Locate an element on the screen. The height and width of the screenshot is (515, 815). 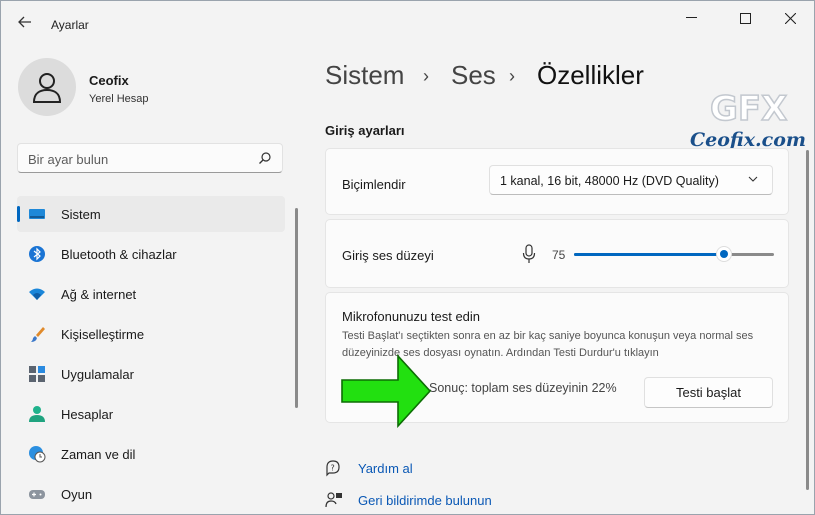
sidebar-item-label: Zaman ve dil is located at coordinates (98, 454).